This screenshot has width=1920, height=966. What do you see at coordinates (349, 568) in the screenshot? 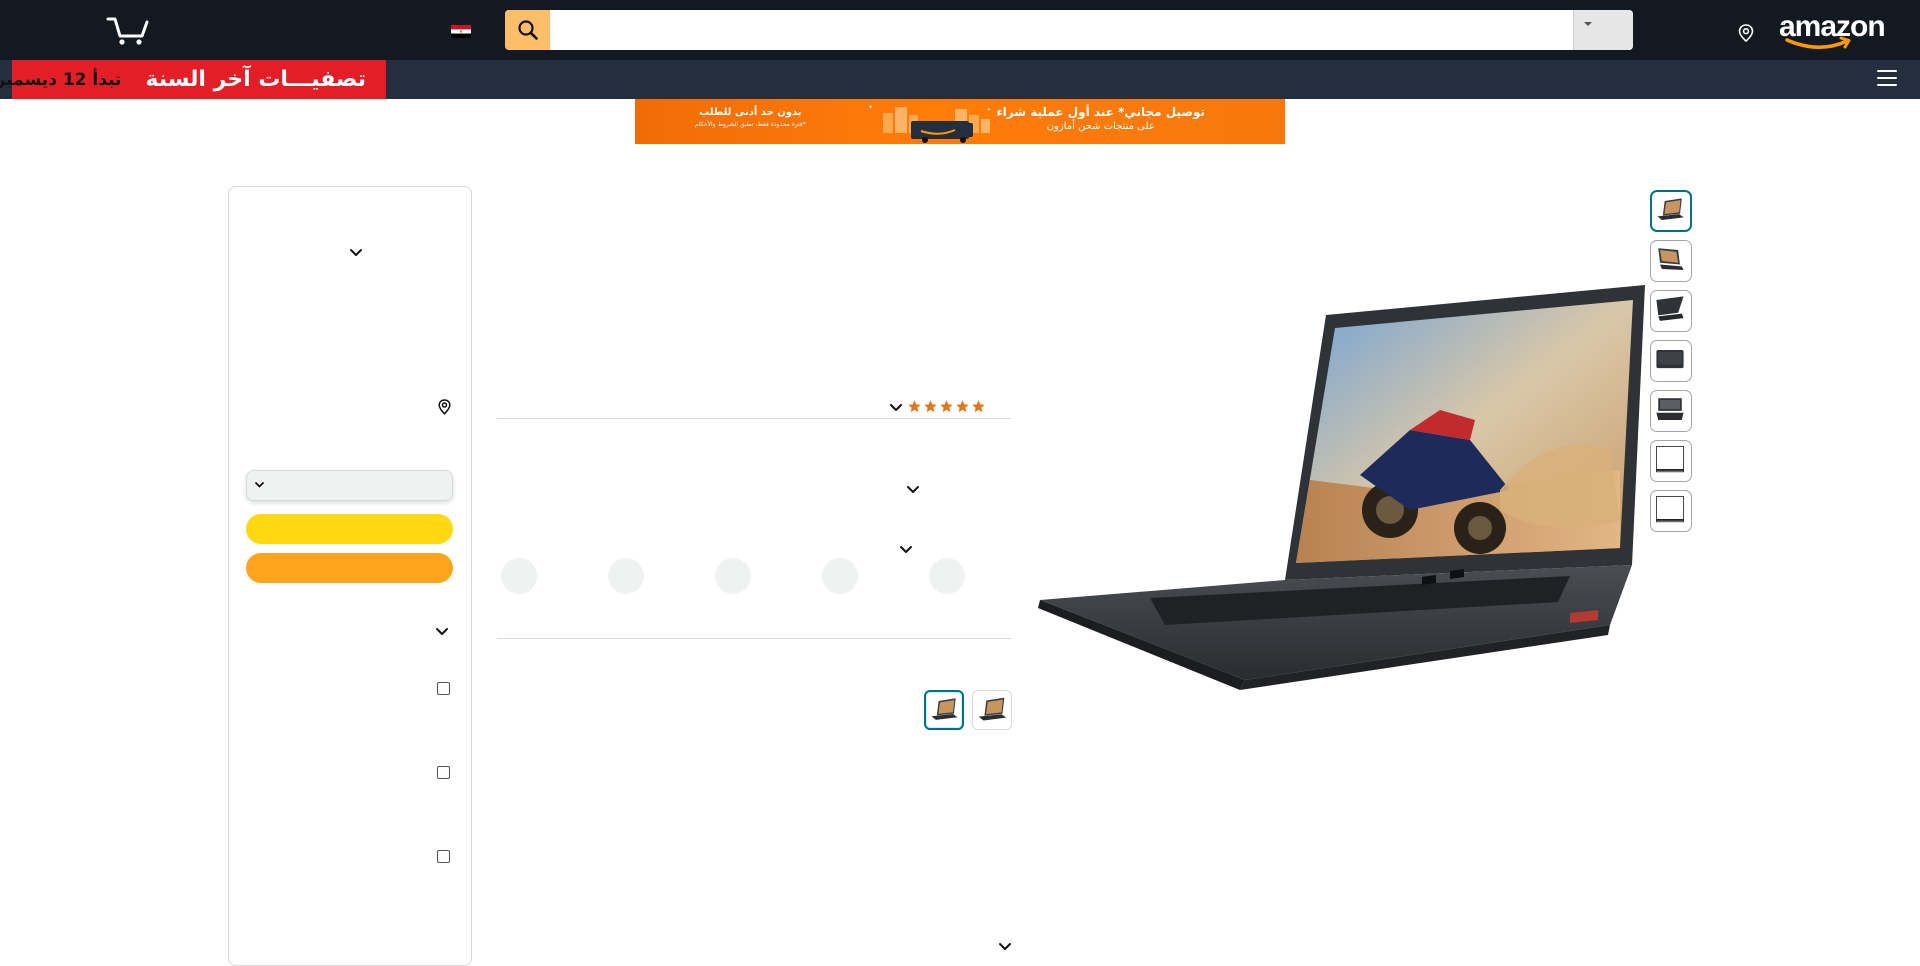
I see `buy-now-button` at bounding box center [349, 568].